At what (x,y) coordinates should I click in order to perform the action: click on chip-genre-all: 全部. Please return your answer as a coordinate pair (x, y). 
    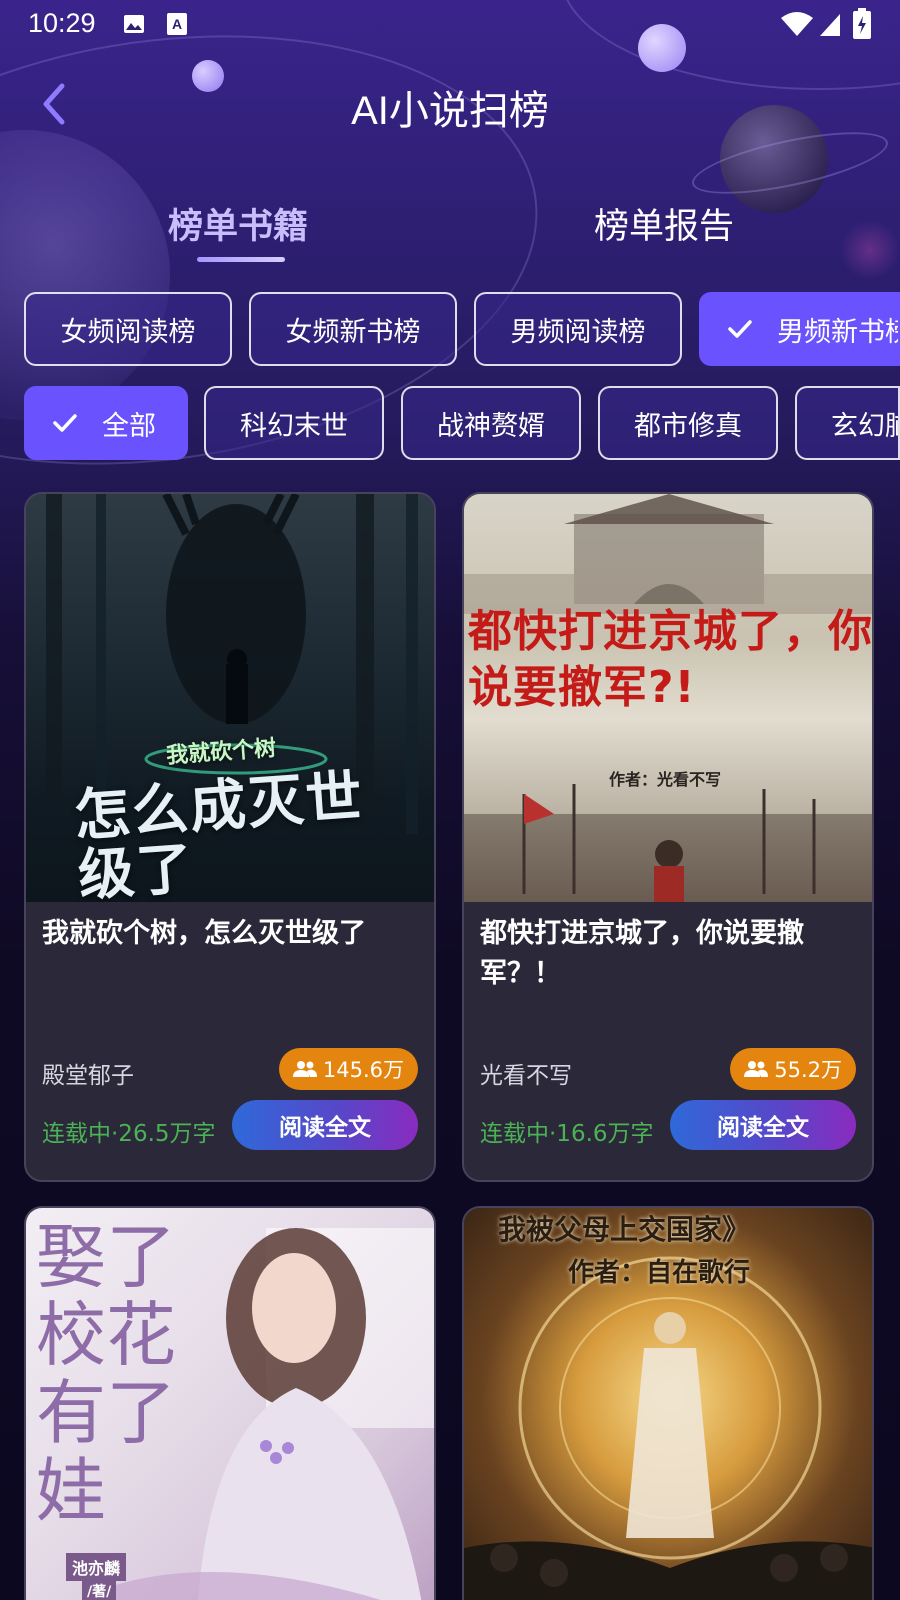
    Looking at the image, I should click on (106, 423).